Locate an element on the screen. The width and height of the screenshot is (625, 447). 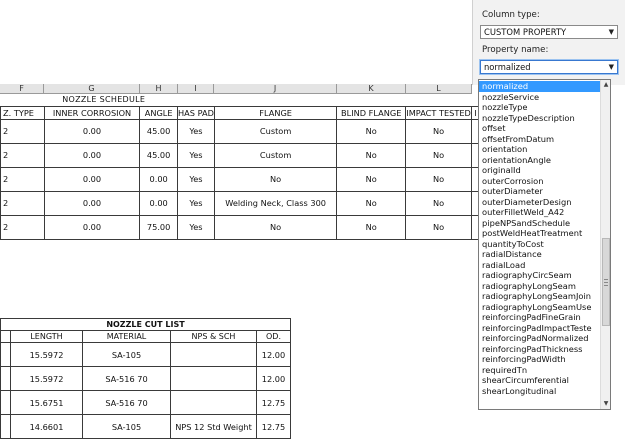
cut-list-header-cell: MATERIAL is located at coordinates (126, 336).